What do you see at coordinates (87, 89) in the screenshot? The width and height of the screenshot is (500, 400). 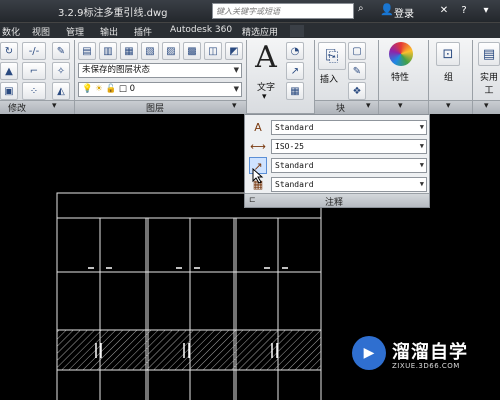 I see `bulb-icon: 💡` at bounding box center [87, 89].